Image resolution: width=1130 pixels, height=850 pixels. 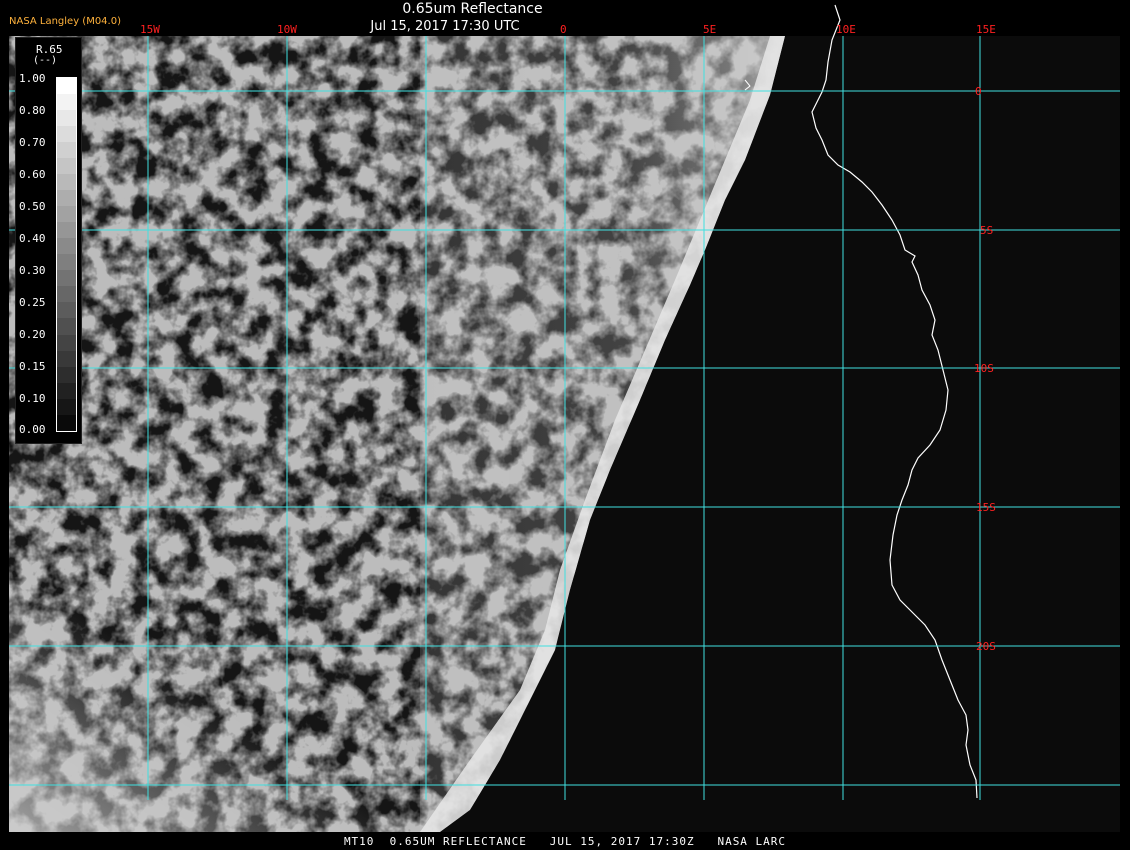 What do you see at coordinates (32, 398) in the screenshot?
I see `legend-tick: 0.10` at bounding box center [32, 398].